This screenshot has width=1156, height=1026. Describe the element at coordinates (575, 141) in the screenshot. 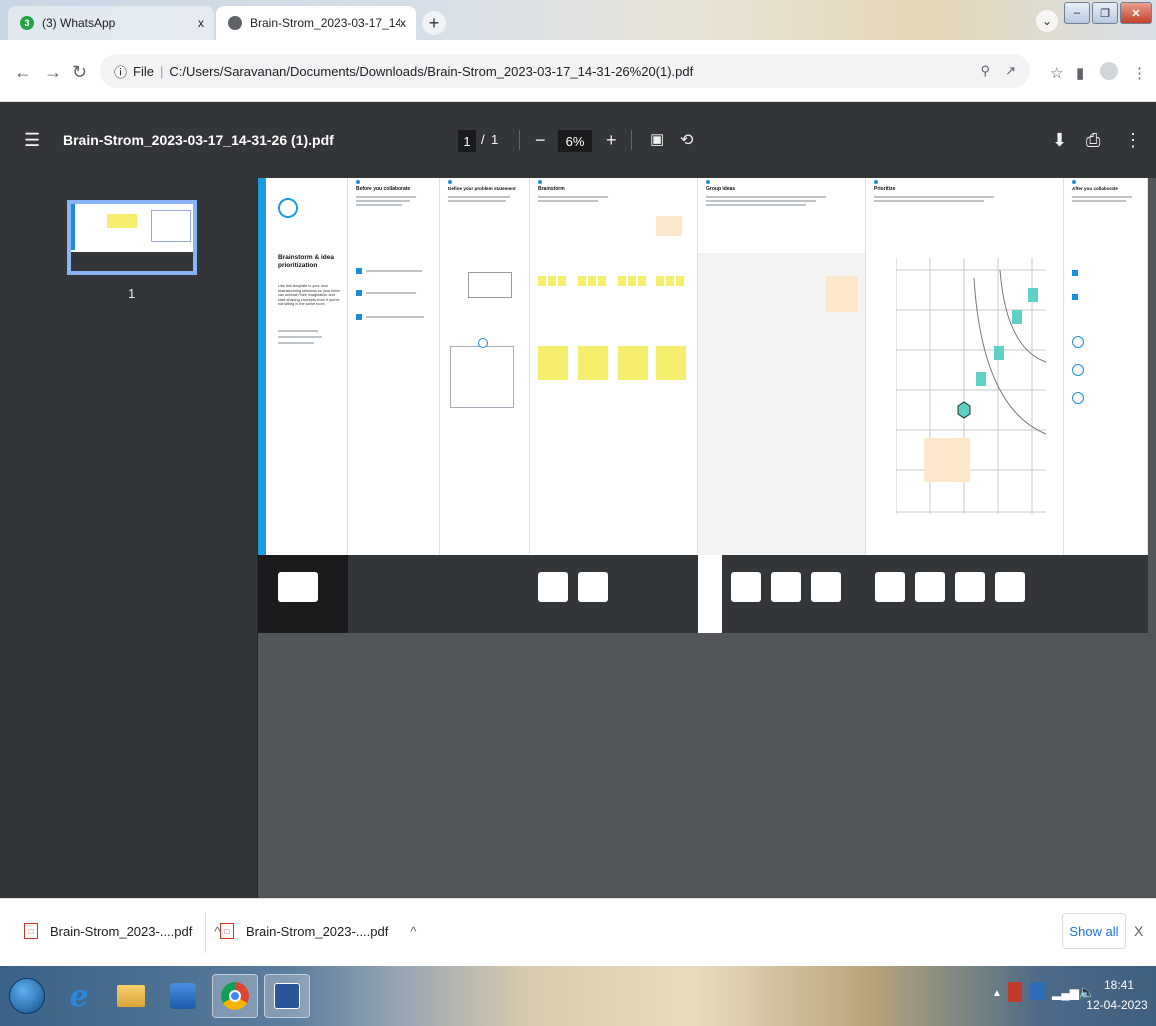

I see `zoom-input: 6%` at that location.